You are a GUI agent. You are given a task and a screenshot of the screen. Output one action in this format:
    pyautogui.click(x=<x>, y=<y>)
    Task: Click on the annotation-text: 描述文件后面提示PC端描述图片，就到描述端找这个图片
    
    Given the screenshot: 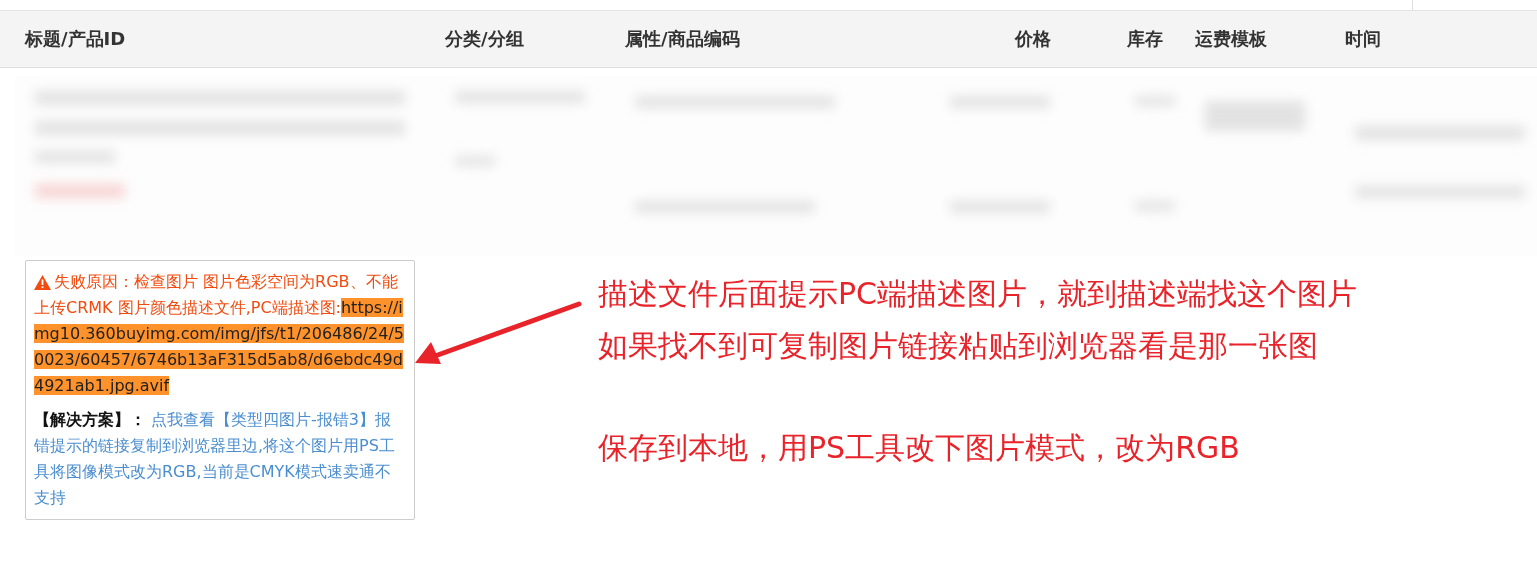 What is the action you would take?
    pyautogui.click(x=978, y=294)
    